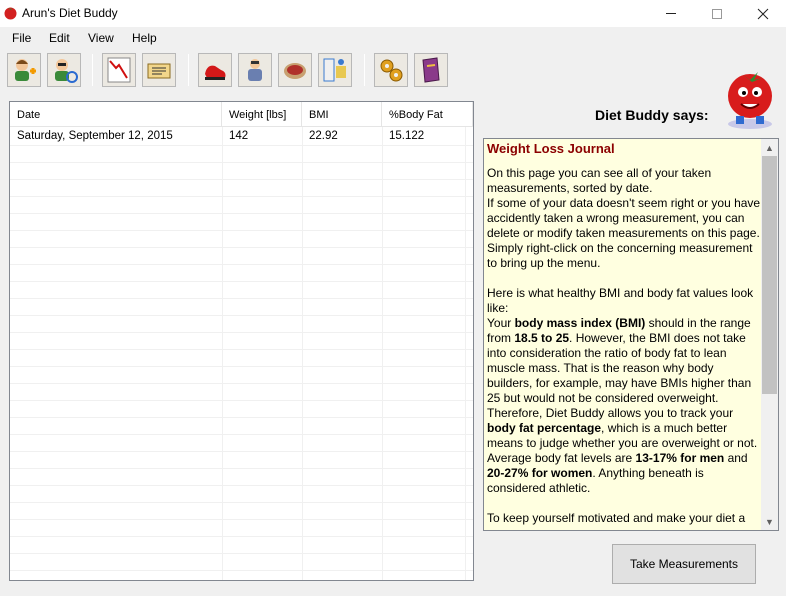 This screenshot has height=596, width=786. What do you see at coordinates (393, 13) in the screenshot?
I see `title-bar: Arun's Diet Buddy` at bounding box center [393, 13].